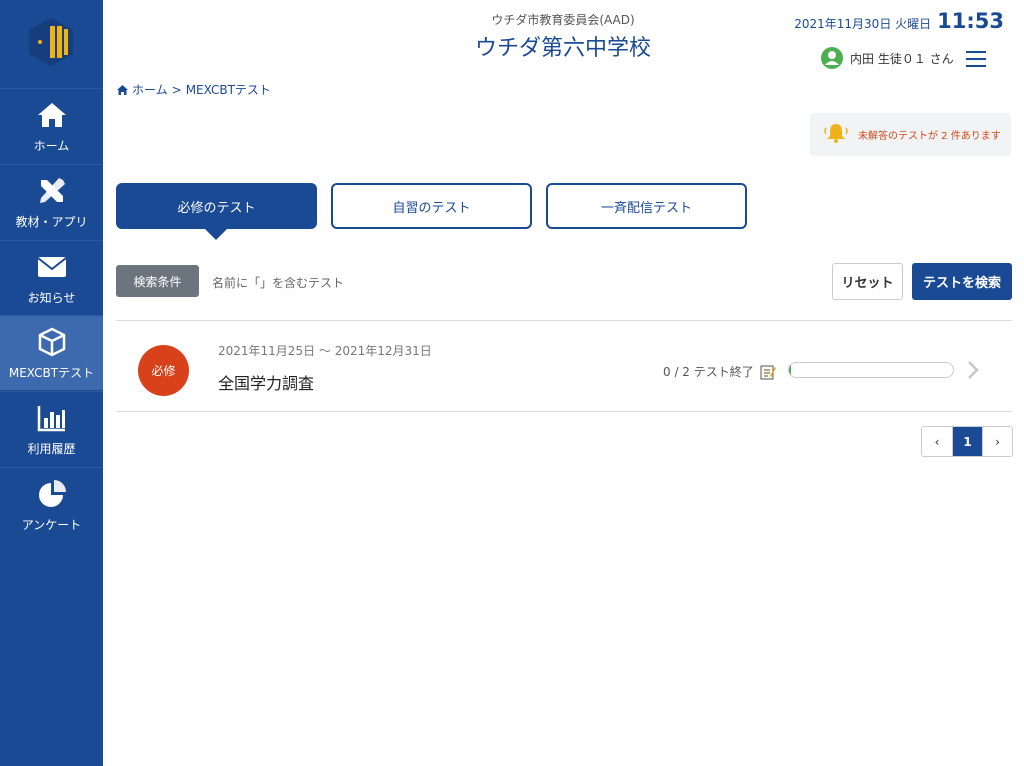 The image size is (1024, 766). I want to click on pie-chart-icon, so click(52, 494).